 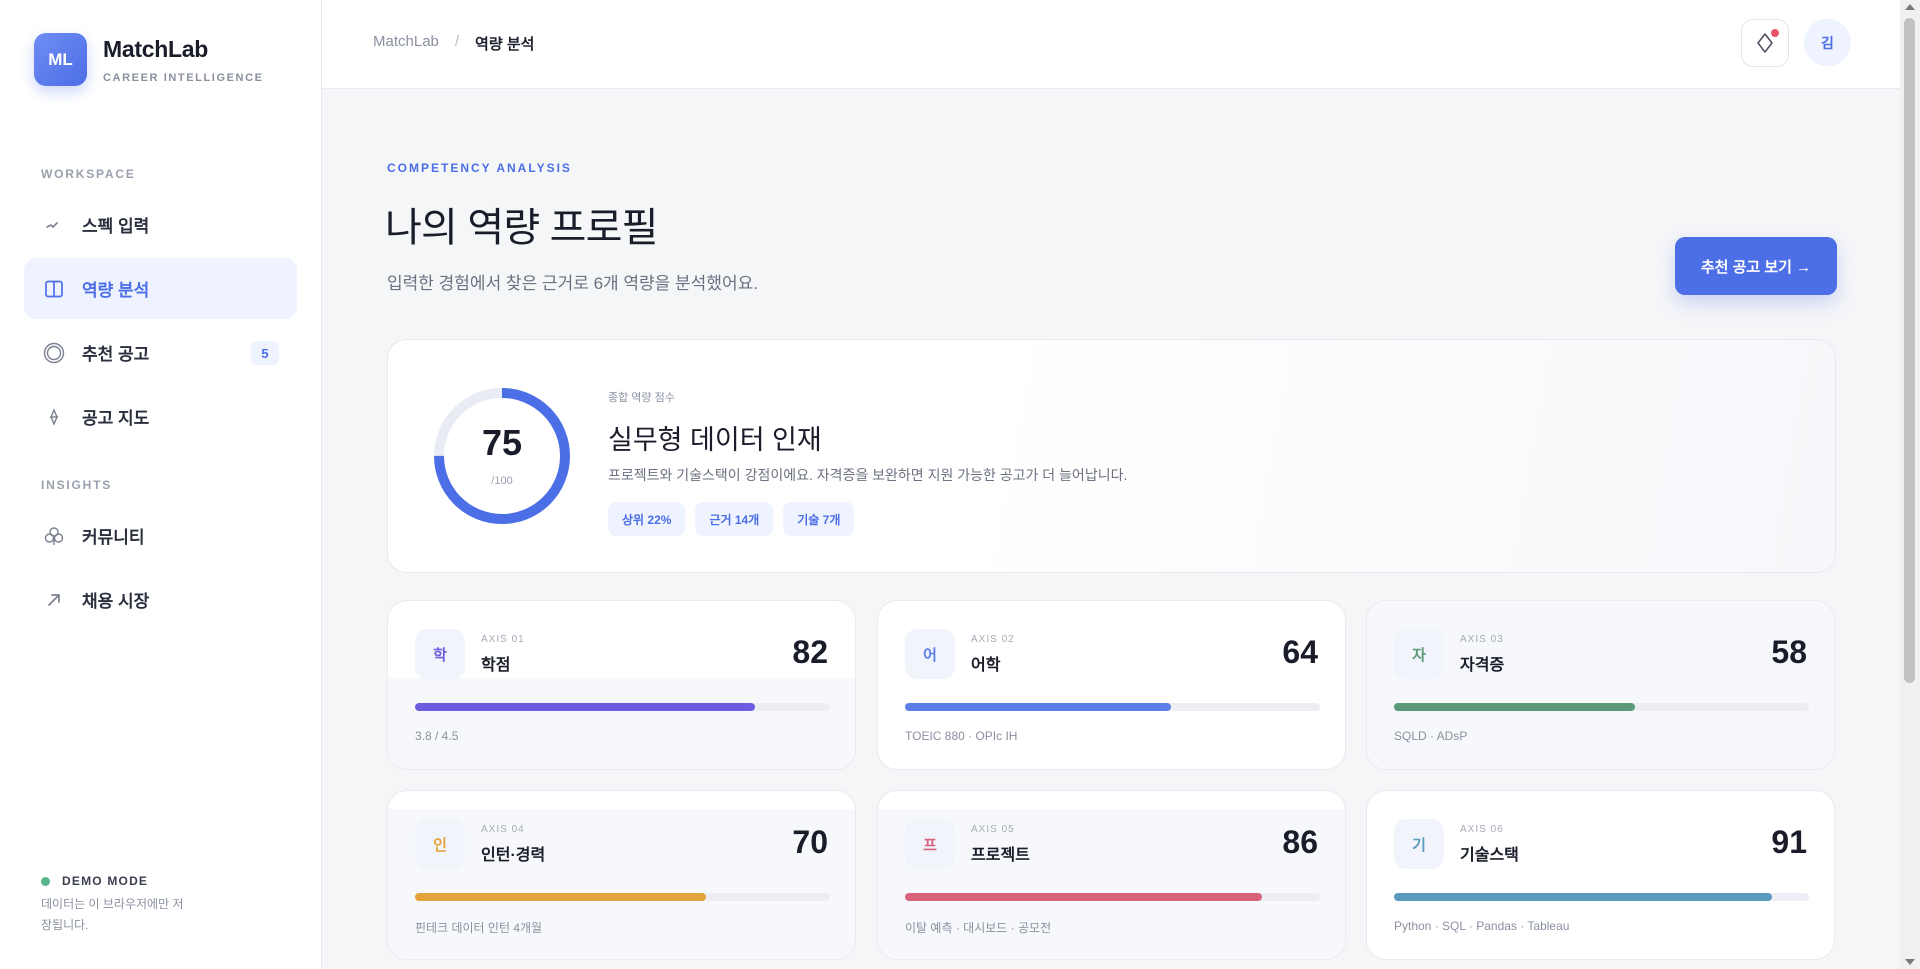 I want to click on demo-mode-notice: DEMO MODE 데이터는 이 브라우저에만 저장됩니다., so click(x=116, y=905).